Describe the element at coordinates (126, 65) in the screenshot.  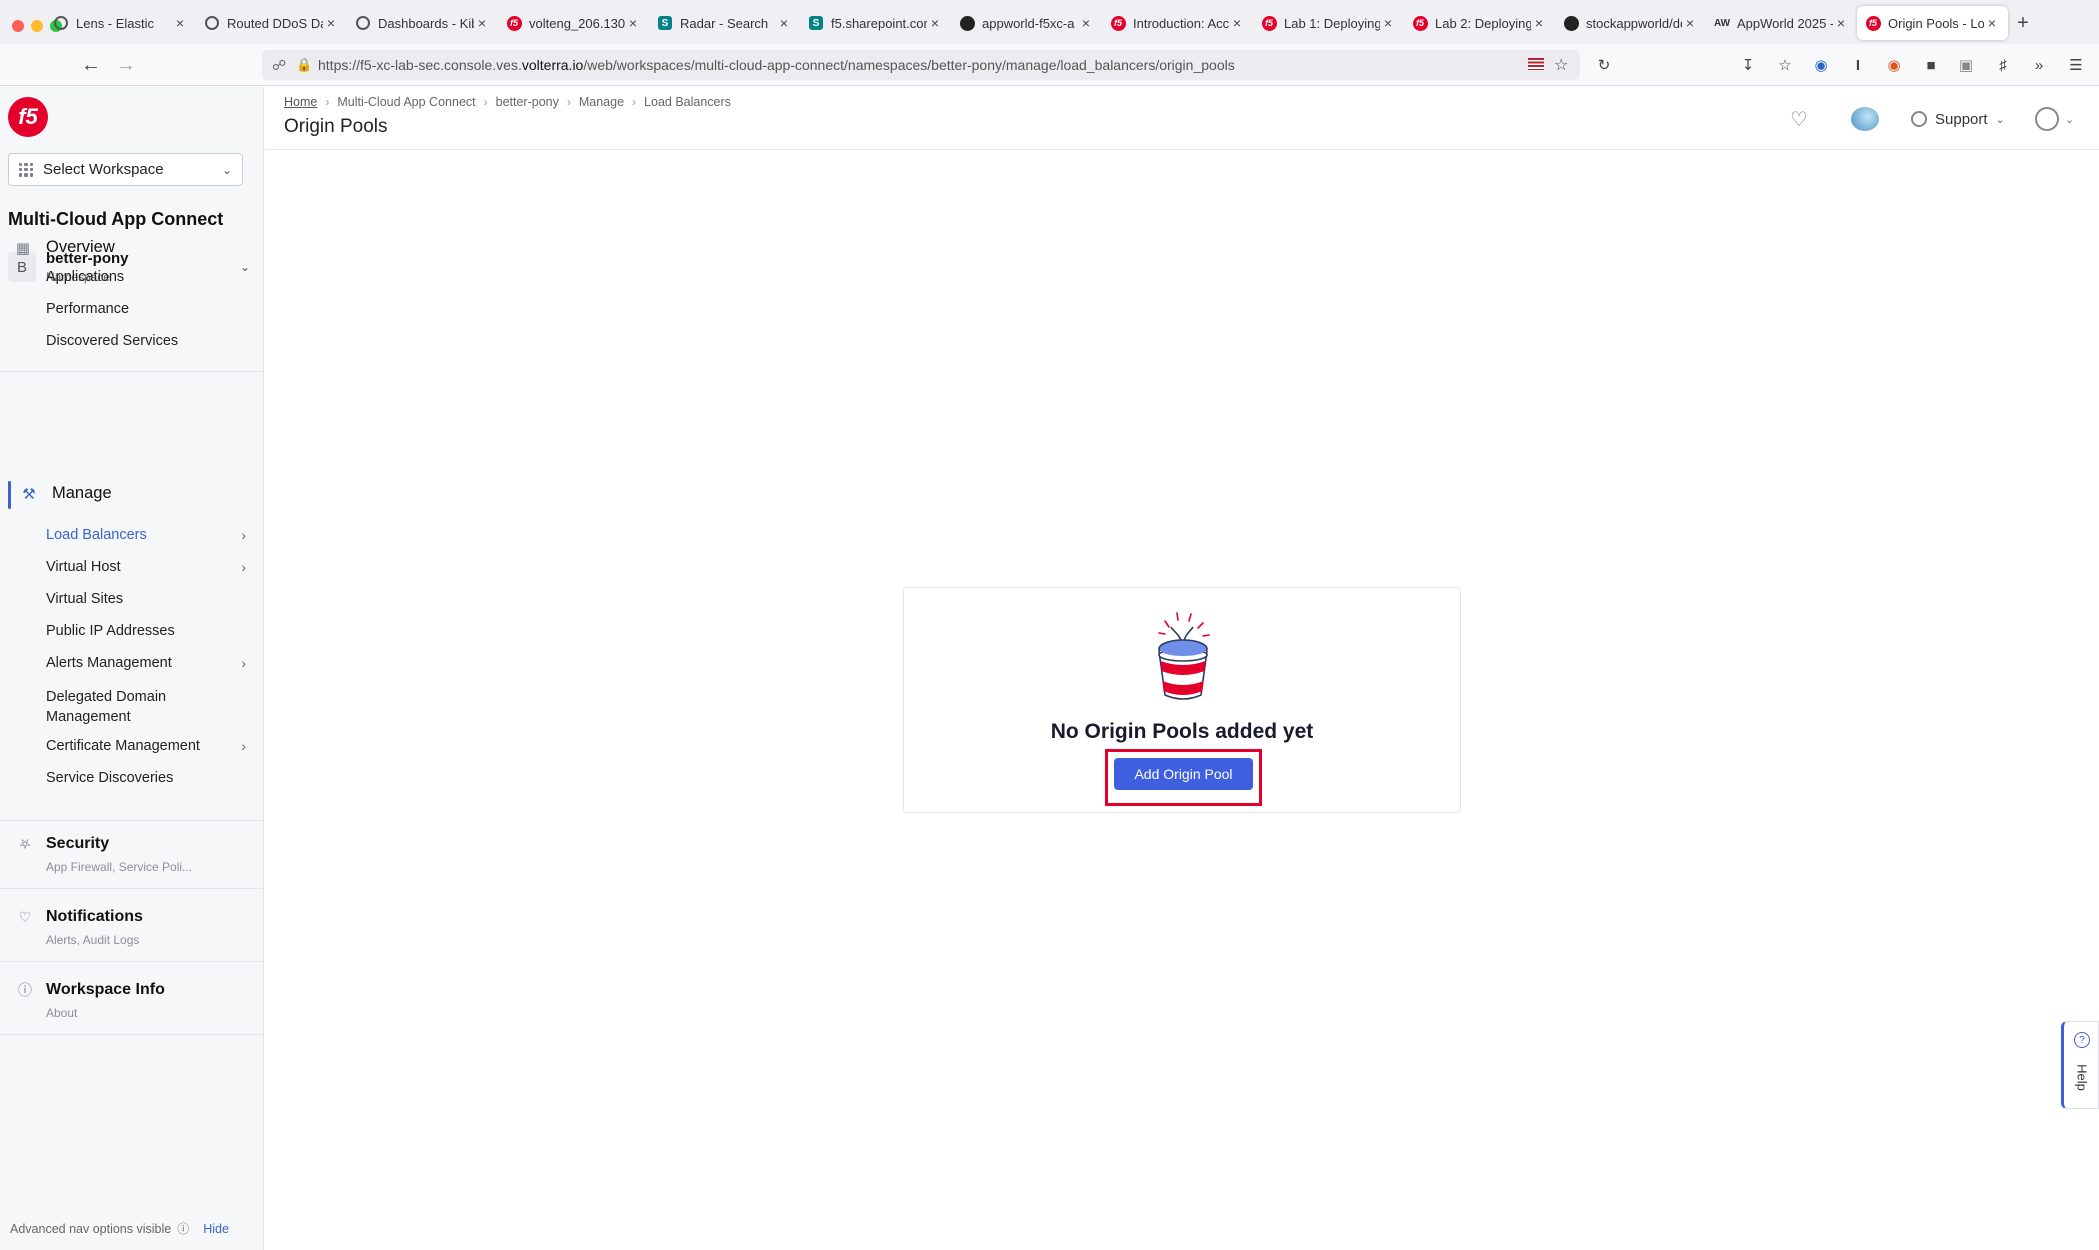
I see `forward-button: →` at that location.